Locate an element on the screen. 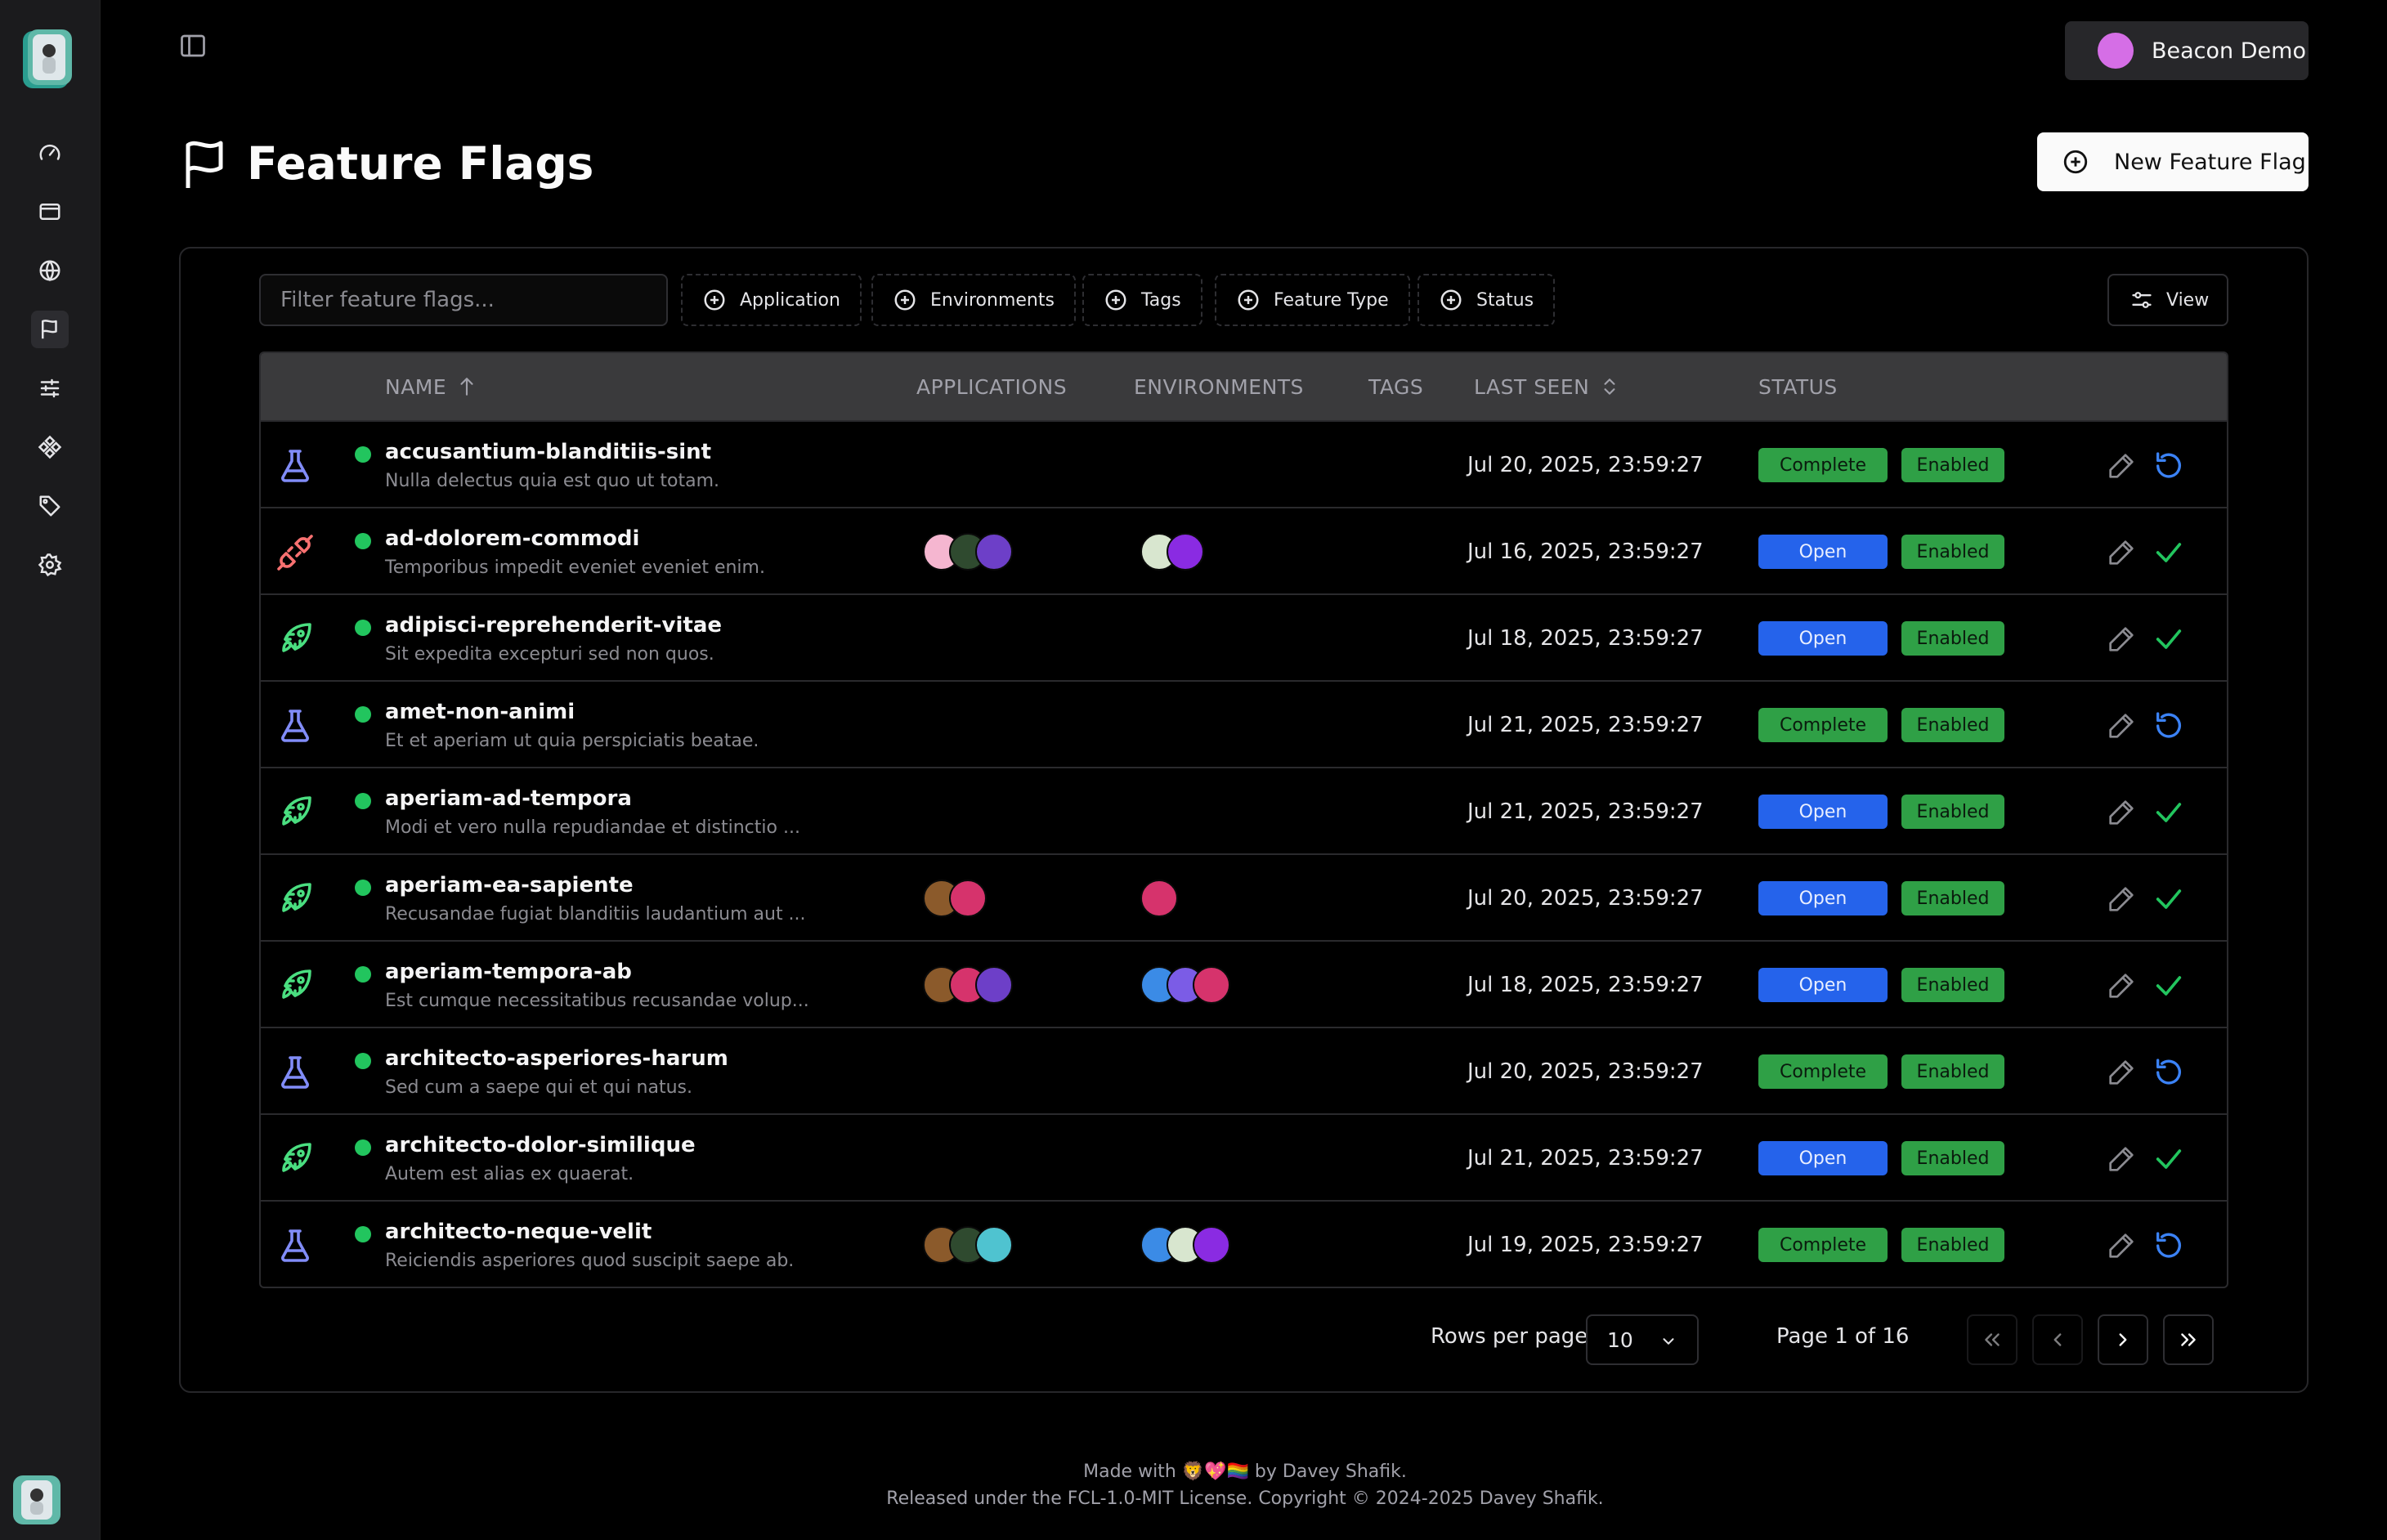 The height and width of the screenshot is (1540, 2387). flag-name: aperiam-tempora-ab is located at coordinates (509, 972).